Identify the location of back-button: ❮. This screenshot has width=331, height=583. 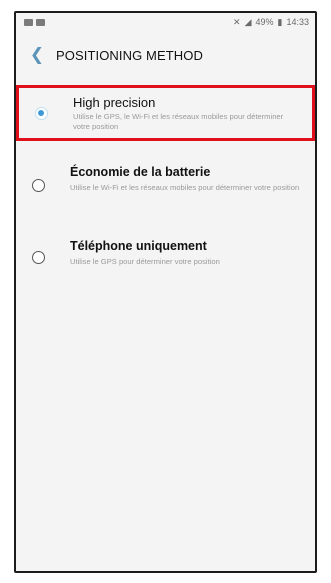
(37, 55).